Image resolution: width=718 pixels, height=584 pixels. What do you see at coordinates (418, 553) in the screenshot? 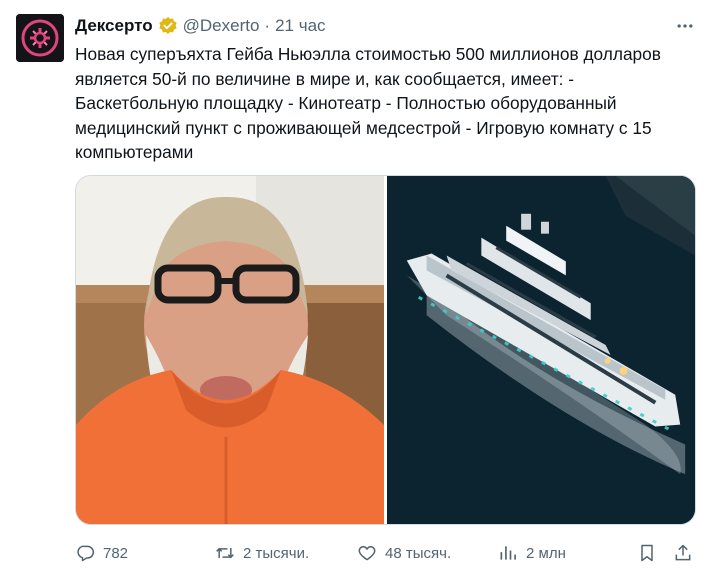
I see `like-count: 48 тысяч.` at bounding box center [418, 553].